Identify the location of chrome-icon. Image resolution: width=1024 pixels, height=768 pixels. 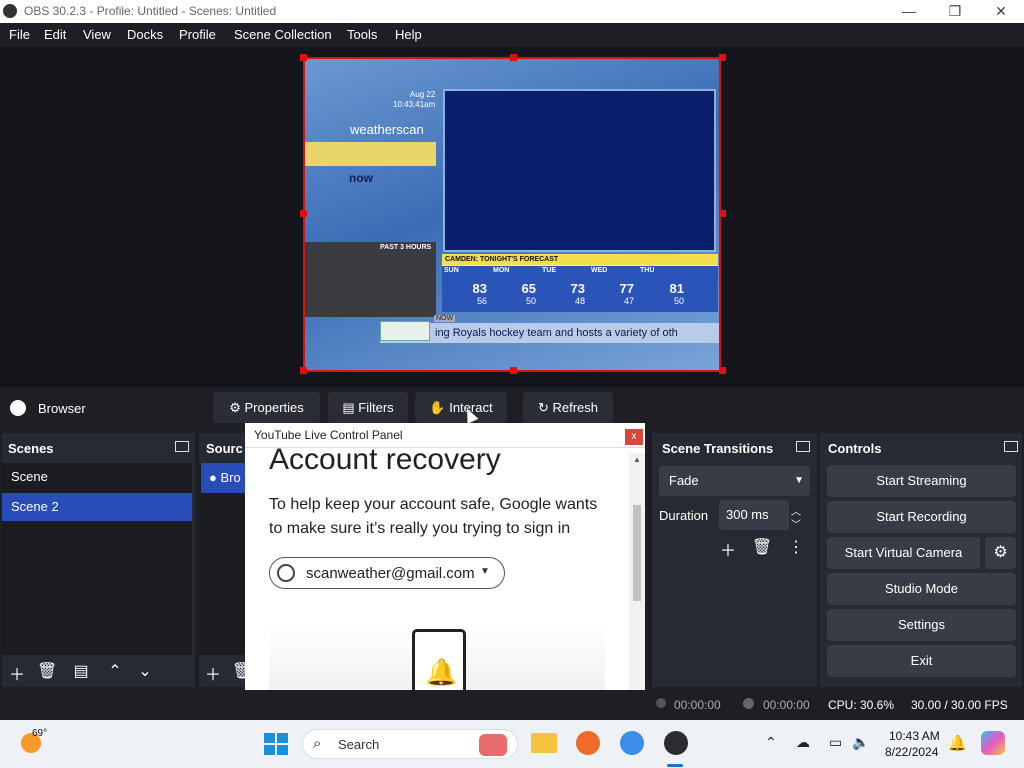
(632, 743).